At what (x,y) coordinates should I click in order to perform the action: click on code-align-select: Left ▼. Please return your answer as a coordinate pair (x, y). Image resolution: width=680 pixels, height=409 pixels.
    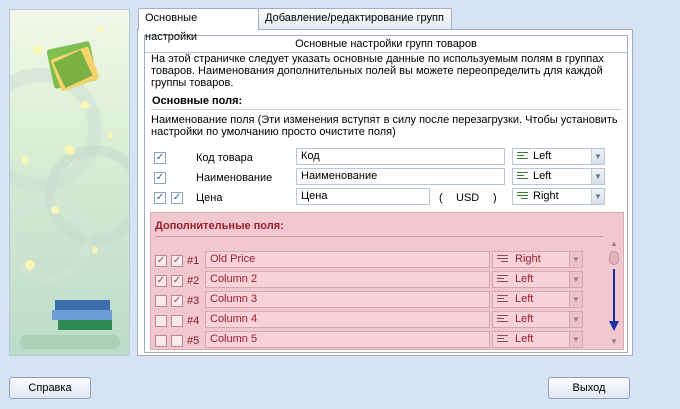
    Looking at the image, I should click on (558, 156).